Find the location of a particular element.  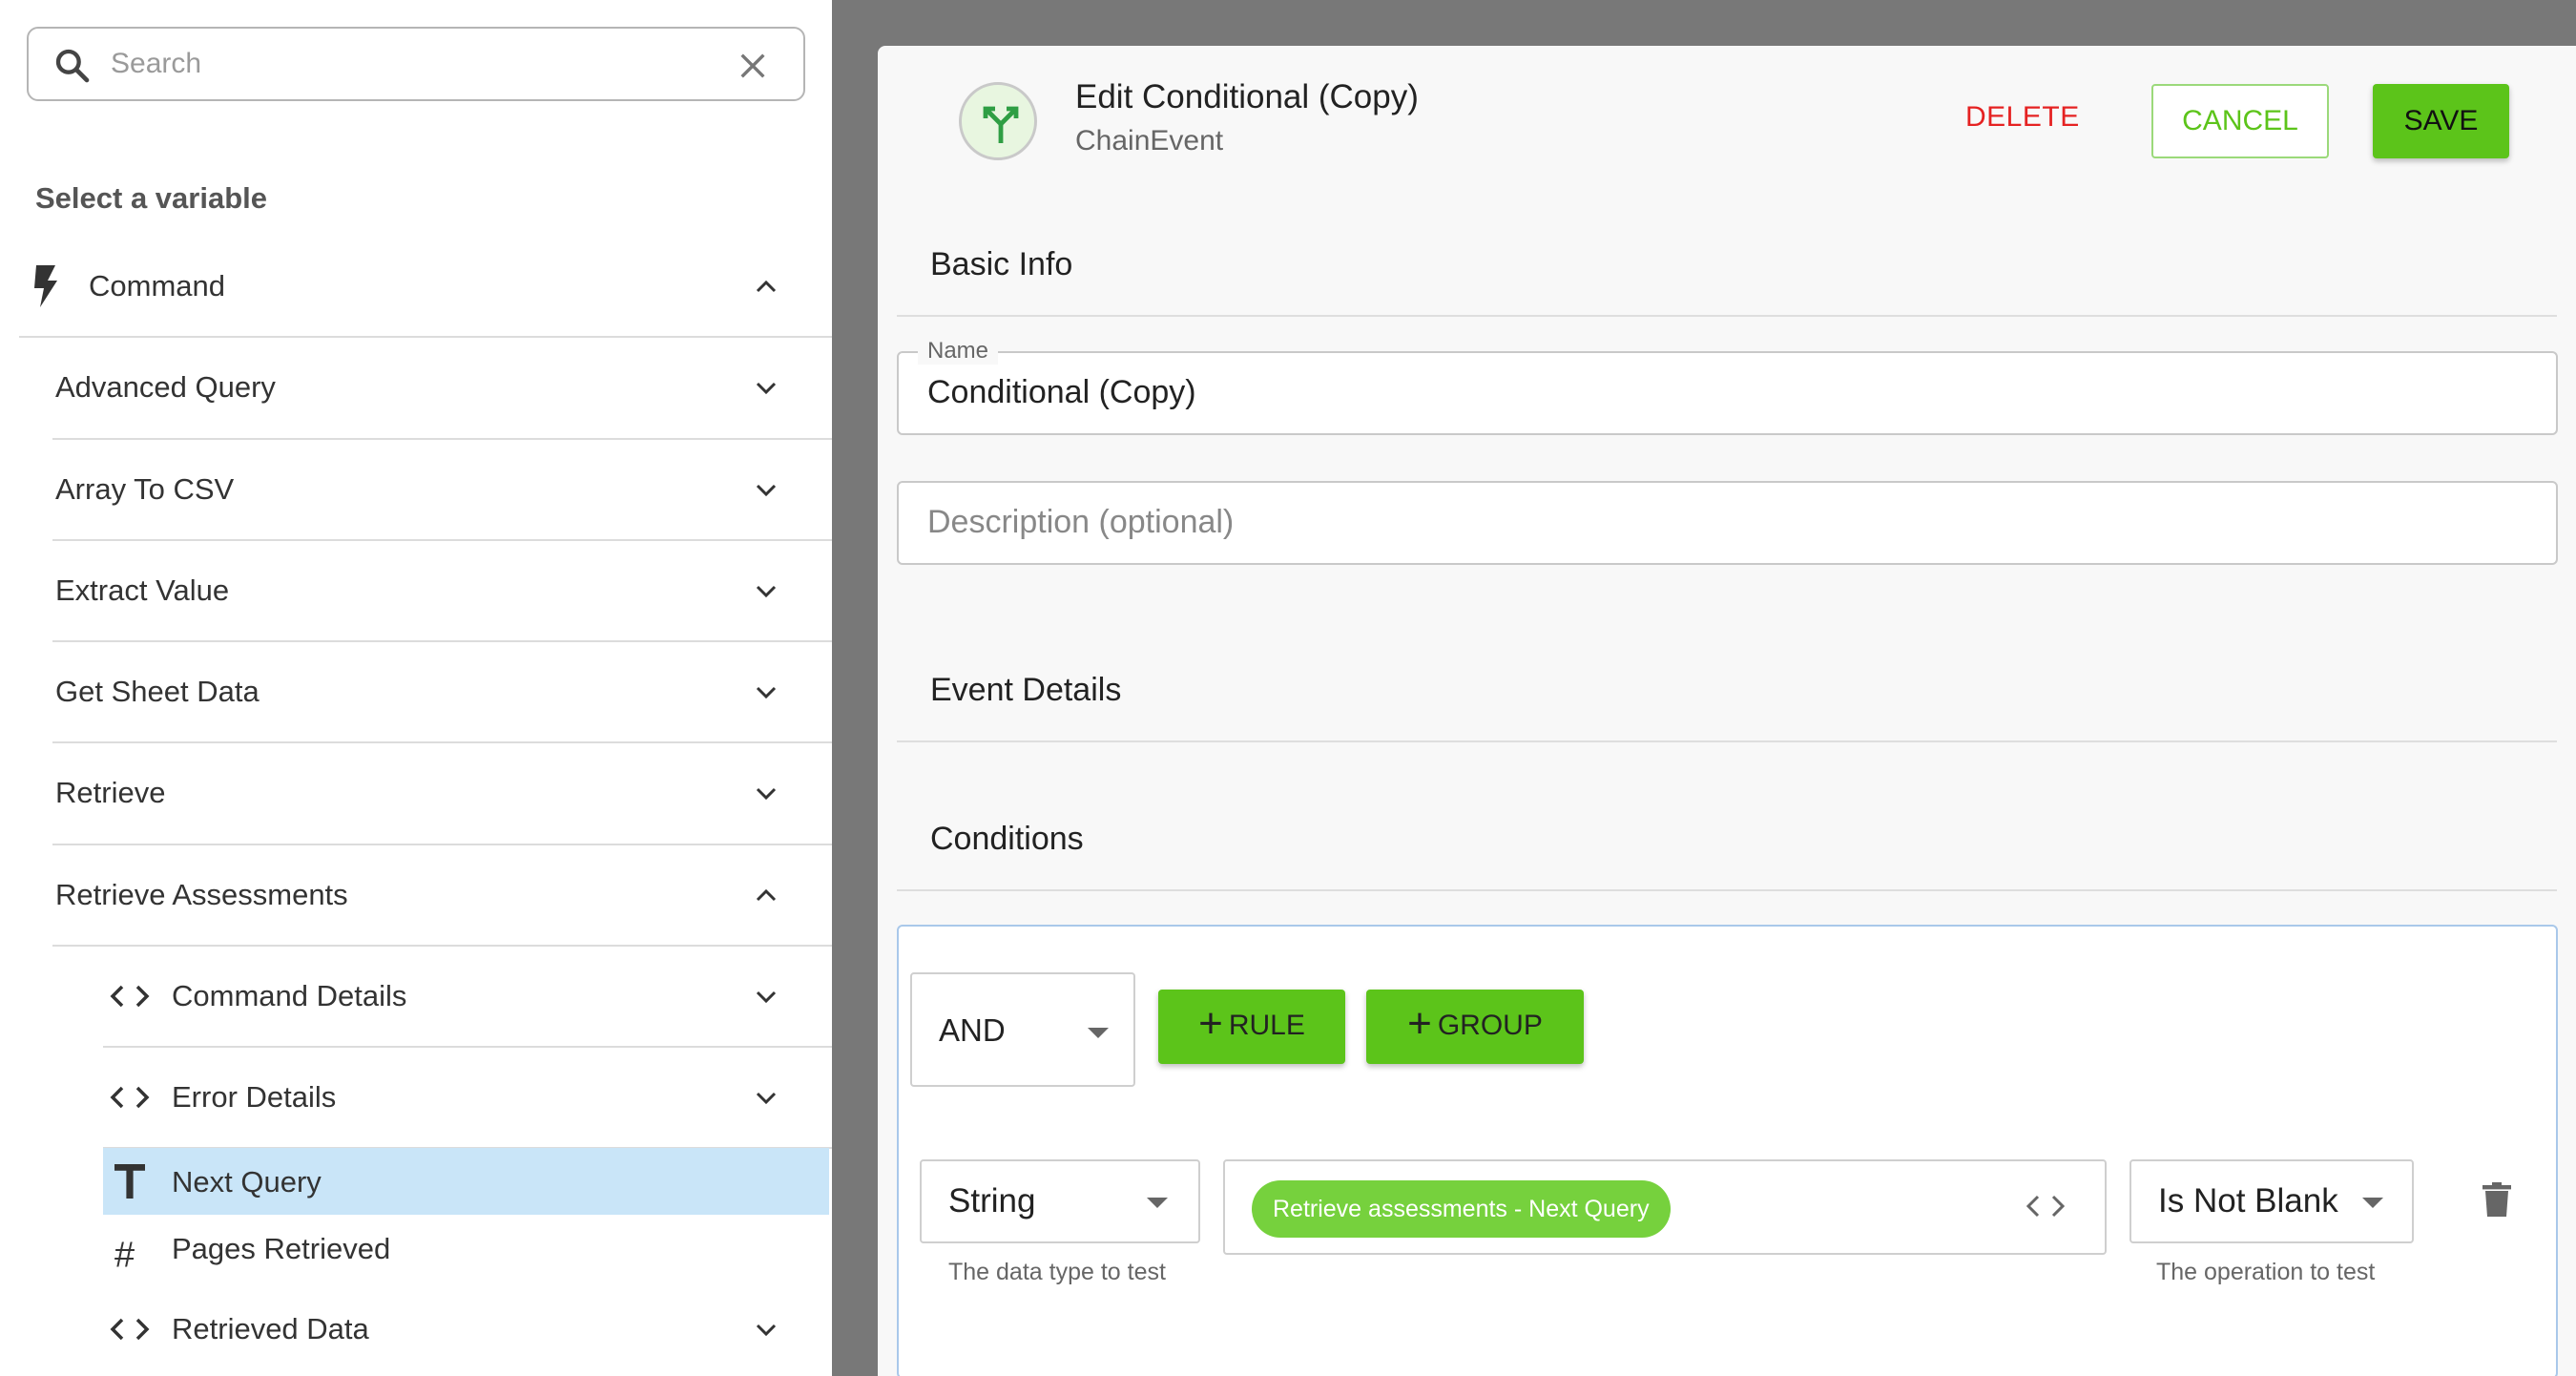

tree-item-label: Advanced Query is located at coordinates (165, 387).